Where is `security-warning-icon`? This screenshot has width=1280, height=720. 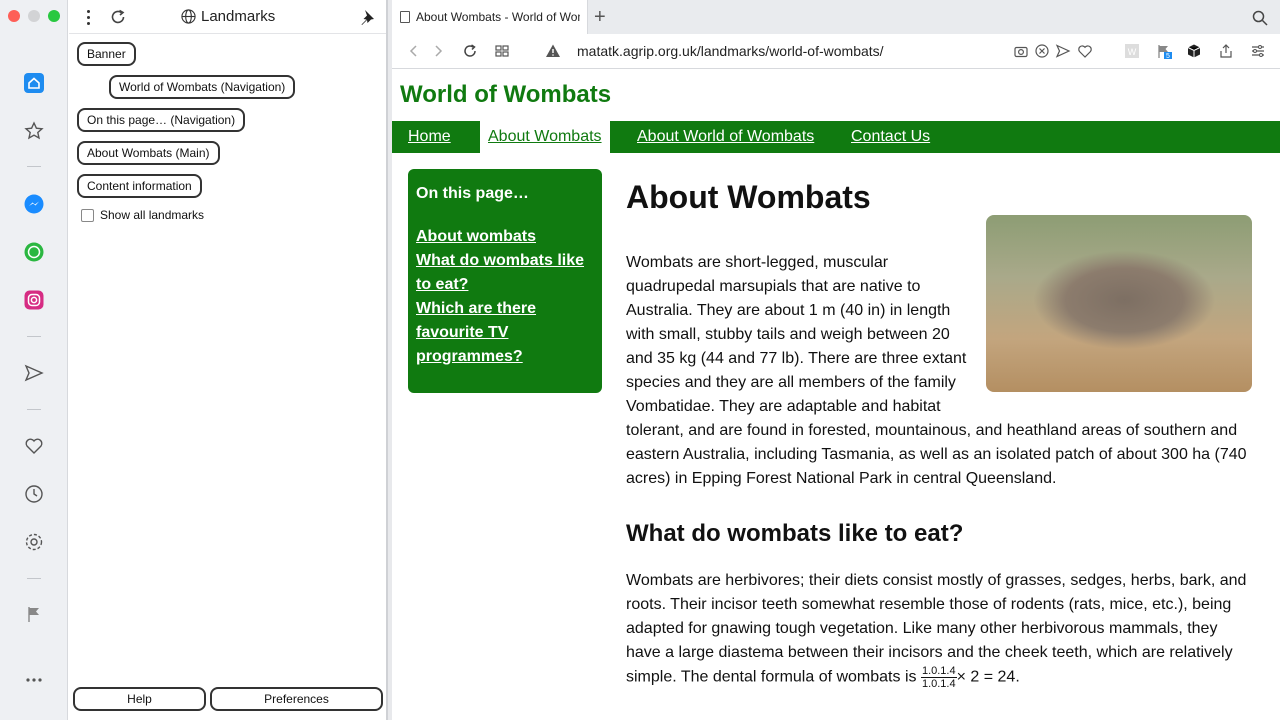
security-warning-icon is located at coordinates (553, 51).